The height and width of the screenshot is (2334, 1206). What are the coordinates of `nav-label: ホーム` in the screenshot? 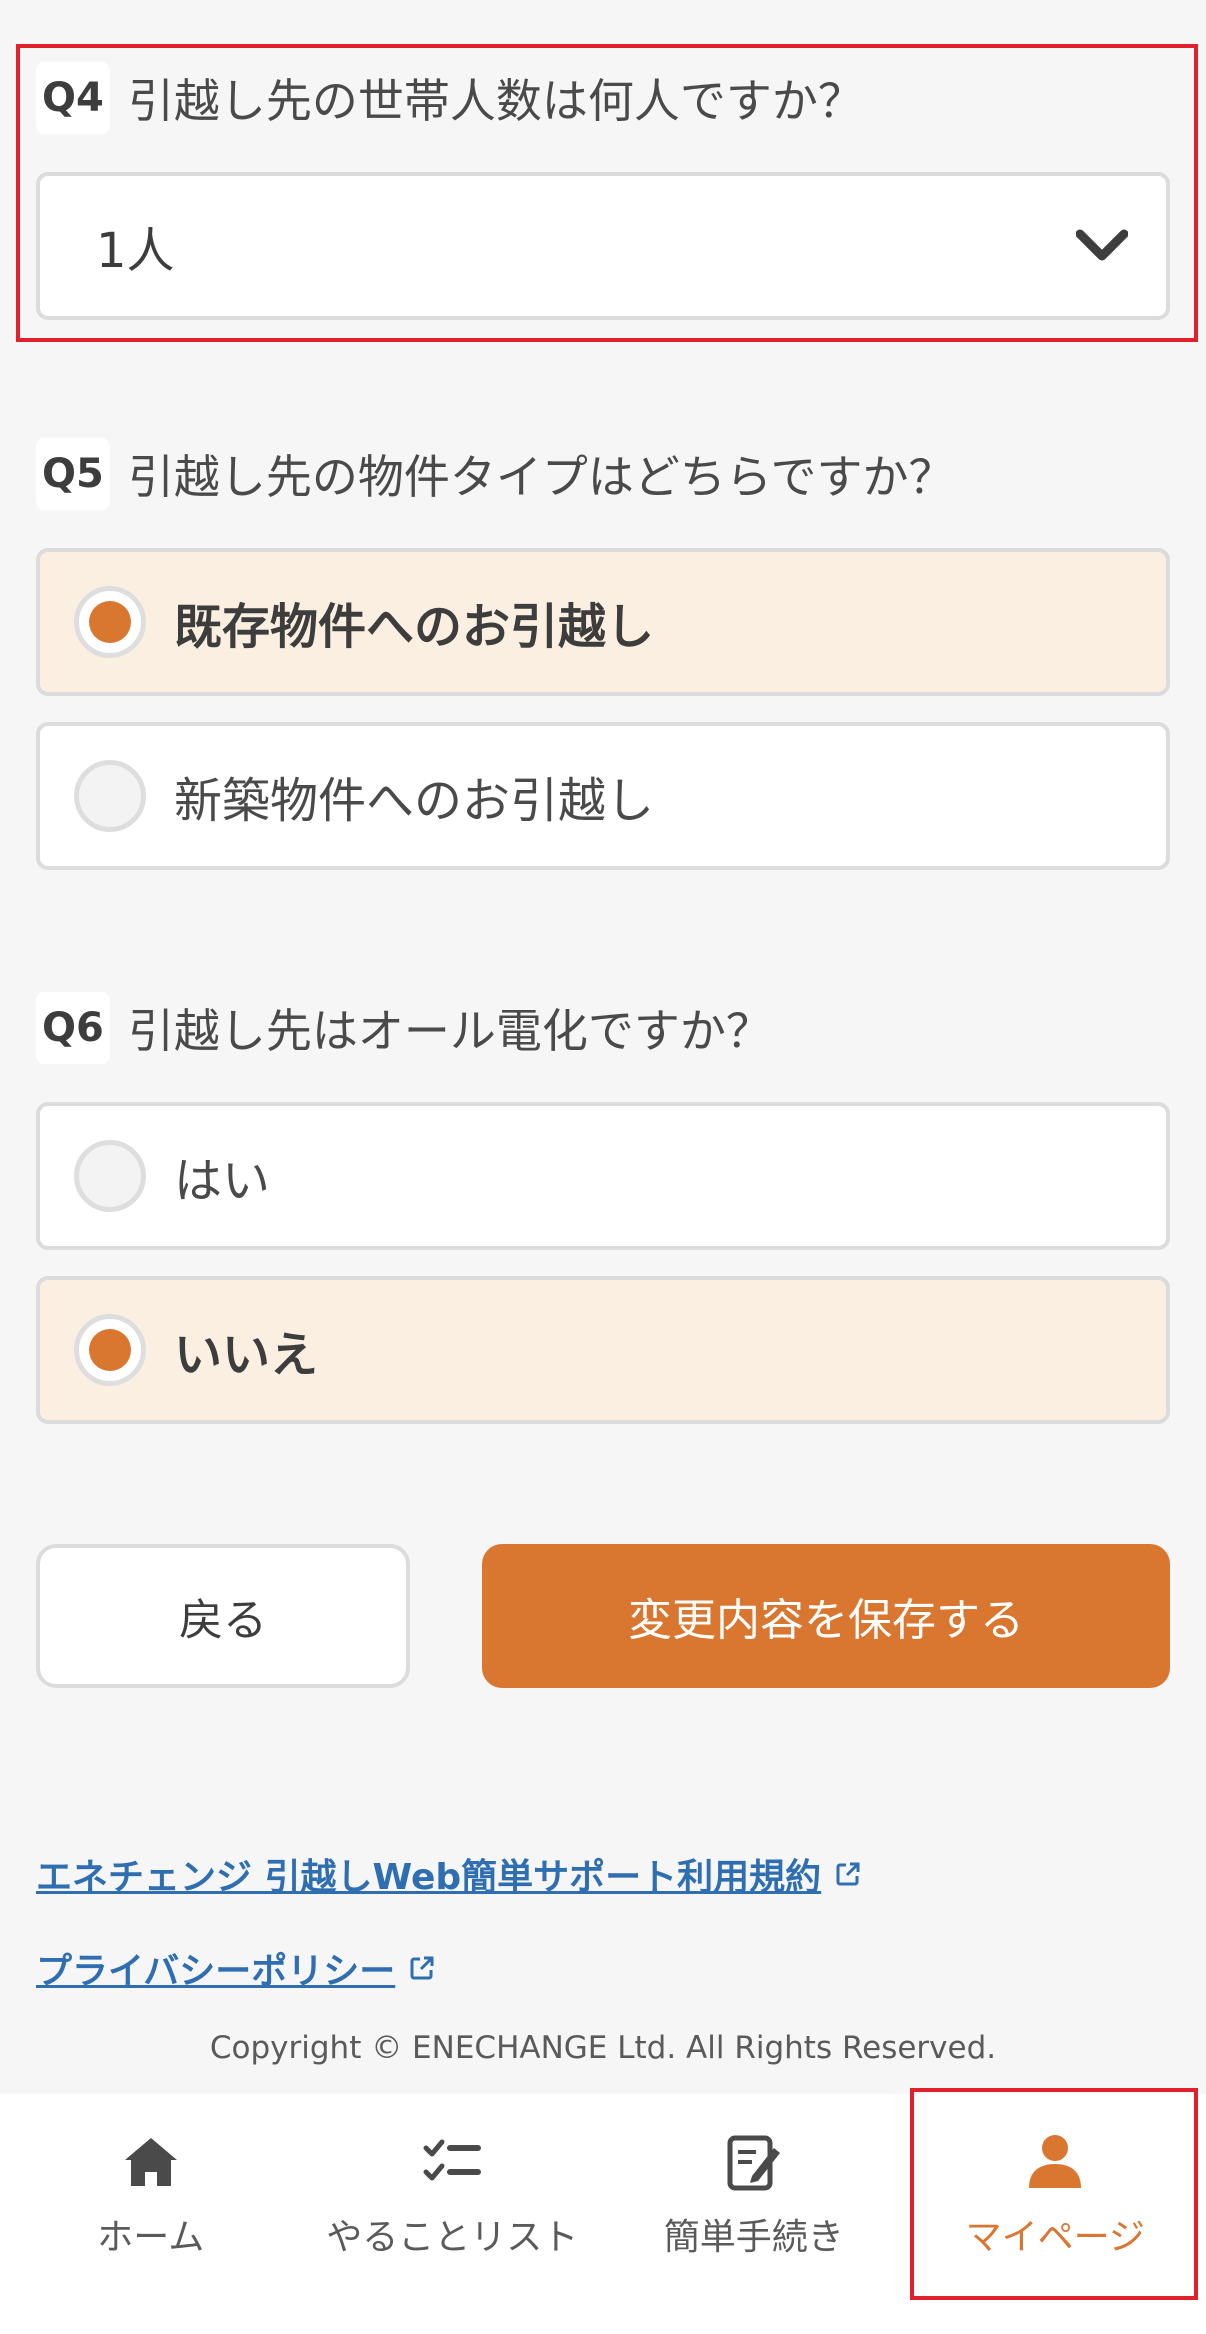 It's located at (151, 2237).